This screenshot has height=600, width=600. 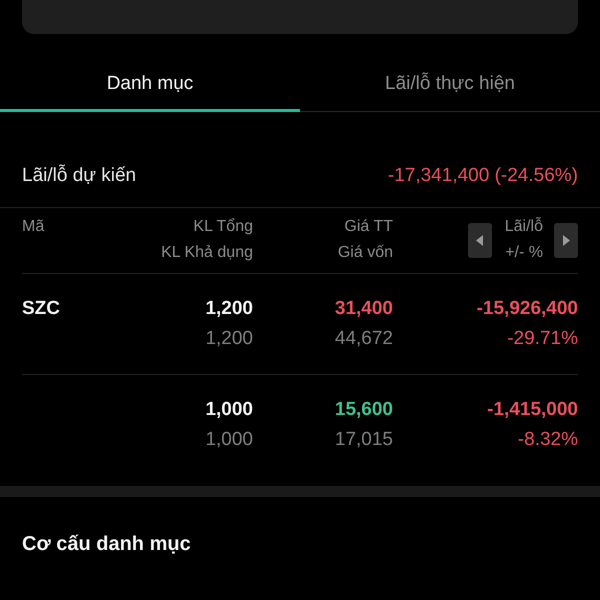 I want to click on column-header: Giá vốn, so click(x=365, y=253).